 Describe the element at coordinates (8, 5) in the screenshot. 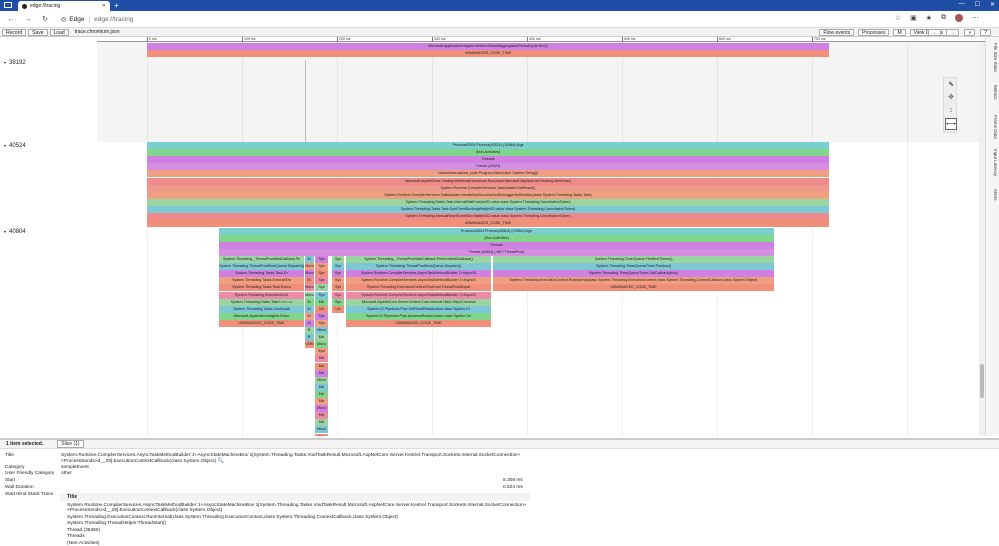

I see `sidebar-toggle-icon` at that location.